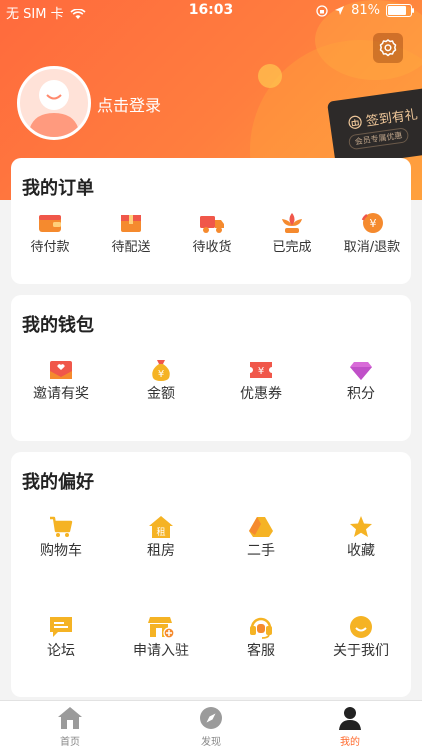  I want to click on location-icon, so click(340, 10).